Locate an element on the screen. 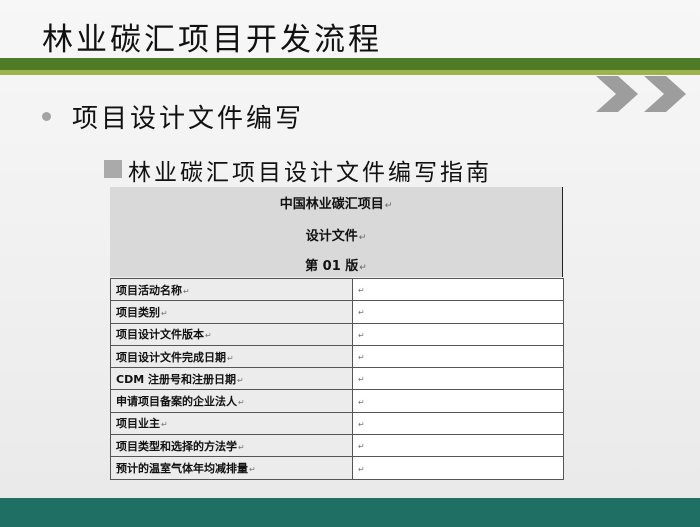  bullet-dot-icon is located at coordinates (46, 116).